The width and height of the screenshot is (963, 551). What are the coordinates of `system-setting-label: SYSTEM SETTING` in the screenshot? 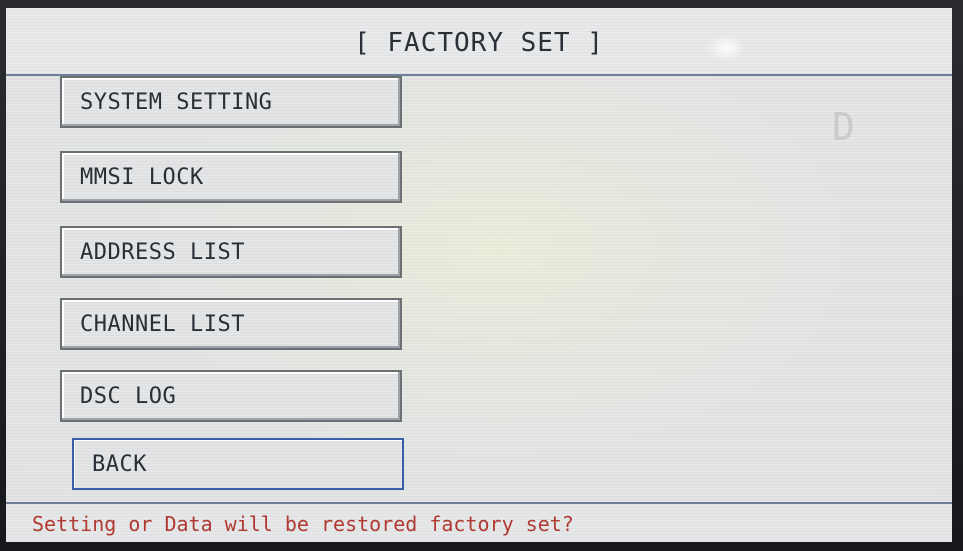 It's located at (176, 102).